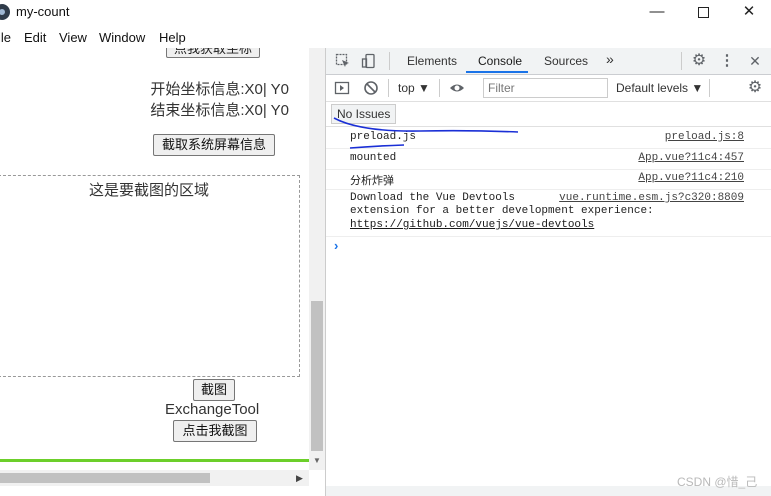 This screenshot has height=496, width=771. Describe the element at coordinates (717, 482) in the screenshot. I see `watermark: CSDN @惜_己` at that location.